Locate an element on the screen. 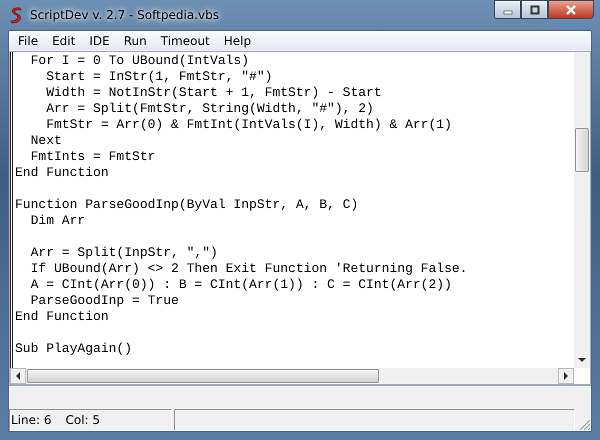 Image resolution: width=600 pixels, height=440 pixels. window-title: ScriptDev v. 2.7 - Softpedia.vbs is located at coordinates (124, 15).